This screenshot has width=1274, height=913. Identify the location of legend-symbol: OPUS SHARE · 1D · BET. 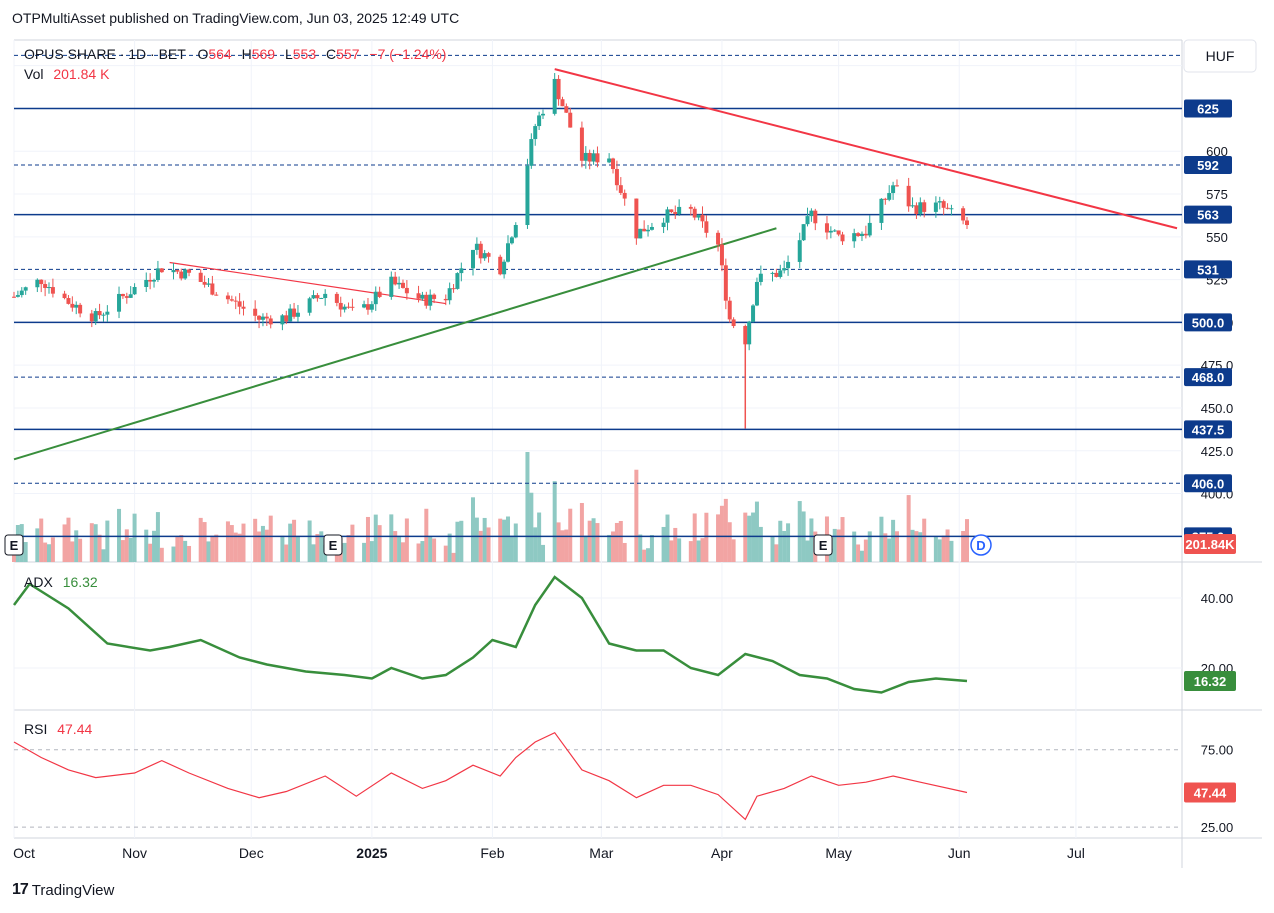
(105, 54).